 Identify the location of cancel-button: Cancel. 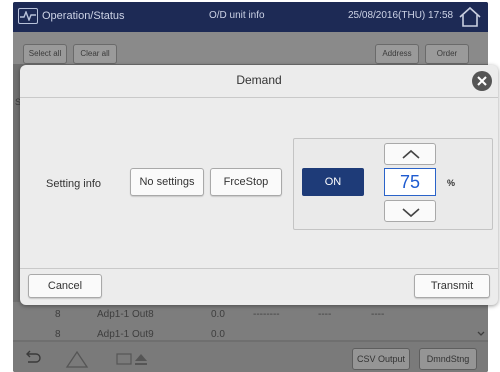
(65, 286).